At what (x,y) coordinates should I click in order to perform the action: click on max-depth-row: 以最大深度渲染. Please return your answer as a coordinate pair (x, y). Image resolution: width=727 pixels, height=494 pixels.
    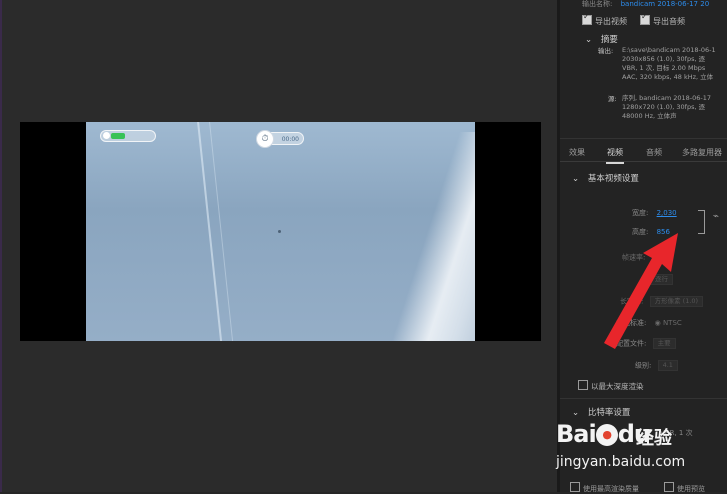
    Looking at the image, I should click on (611, 386).